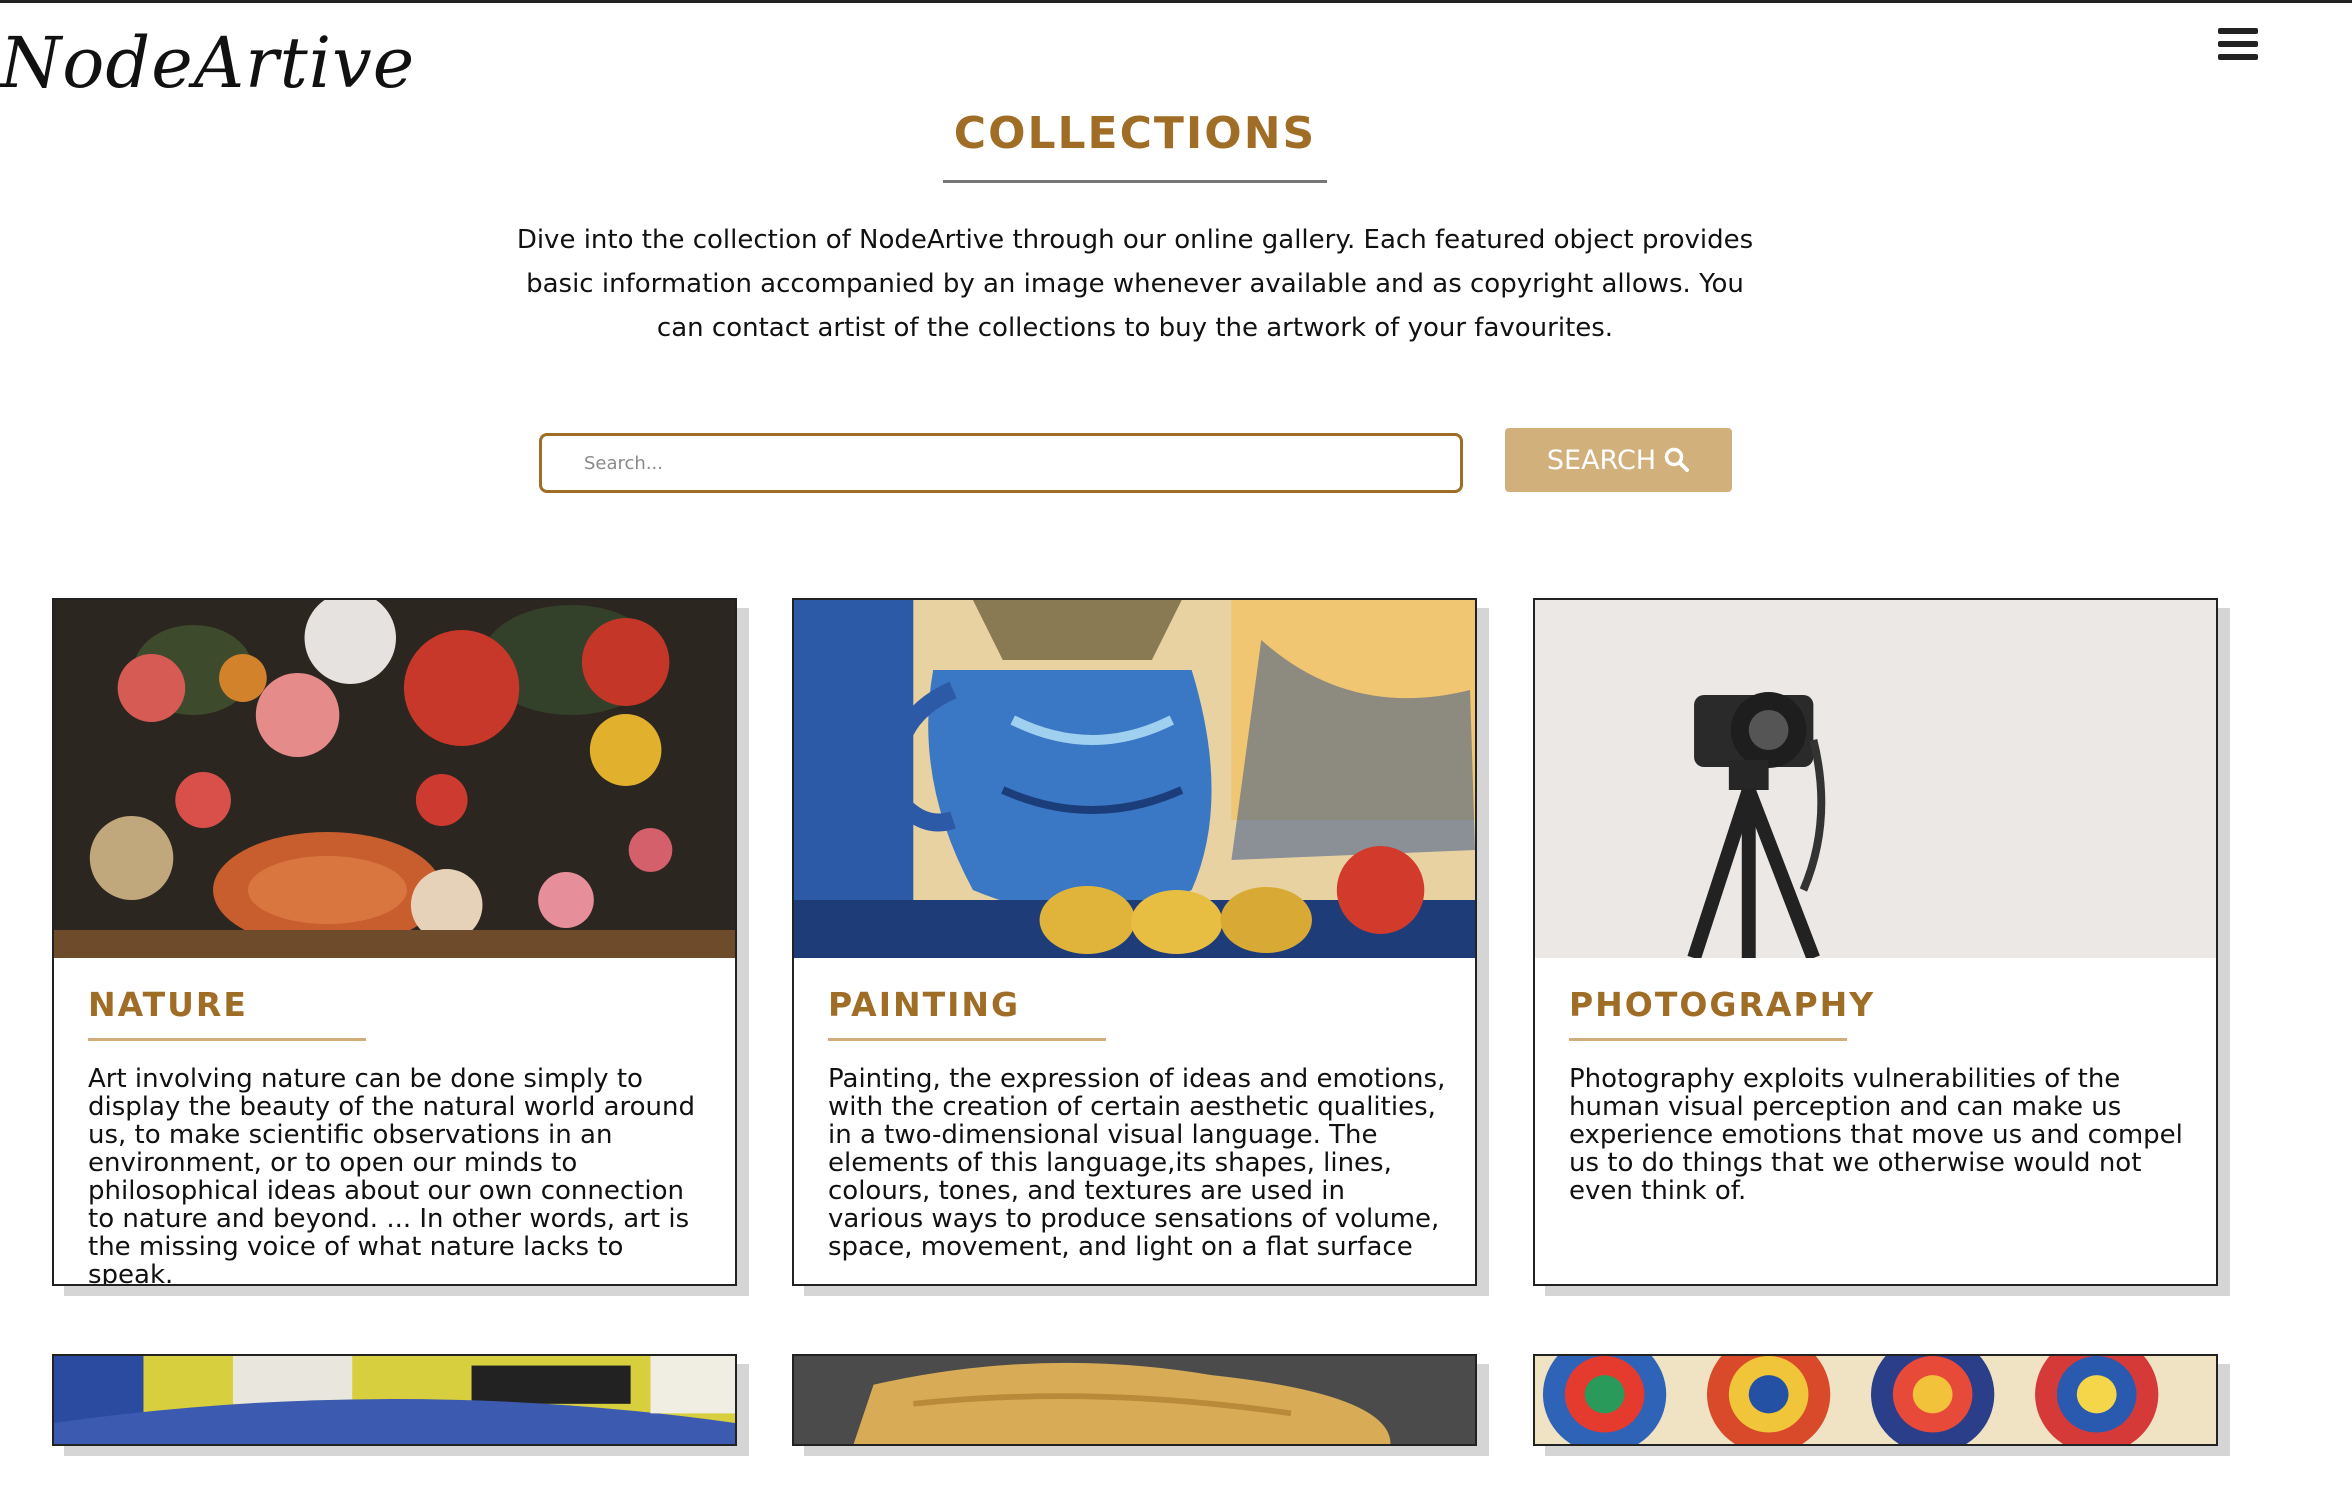 This screenshot has width=2352, height=1497. I want to click on camera-tripod-photo-image, so click(1875, 779).